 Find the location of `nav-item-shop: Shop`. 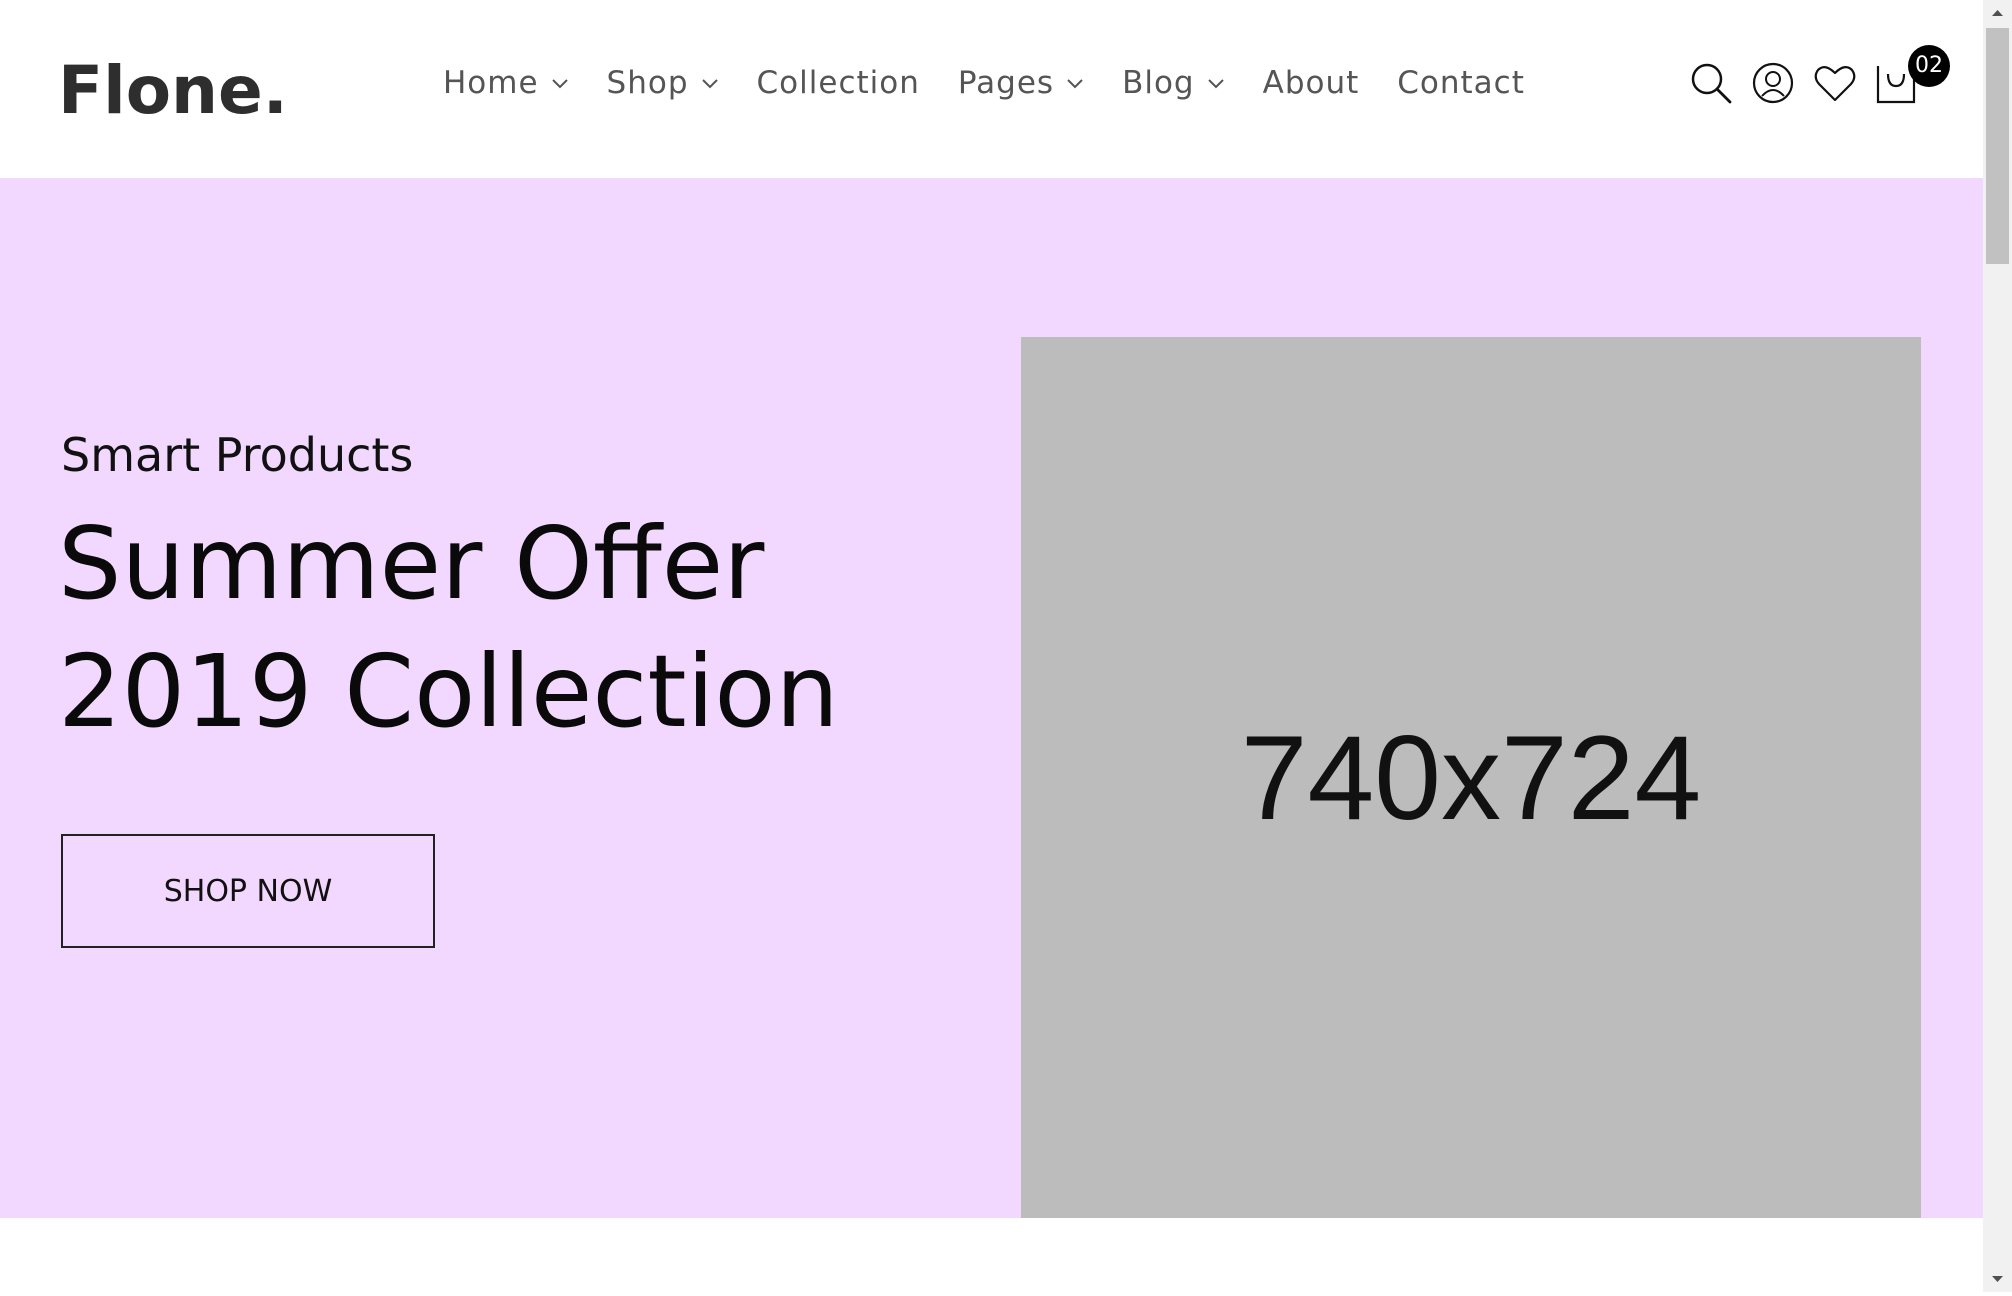

nav-item-shop: Shop is located at coordinates (663, 83).